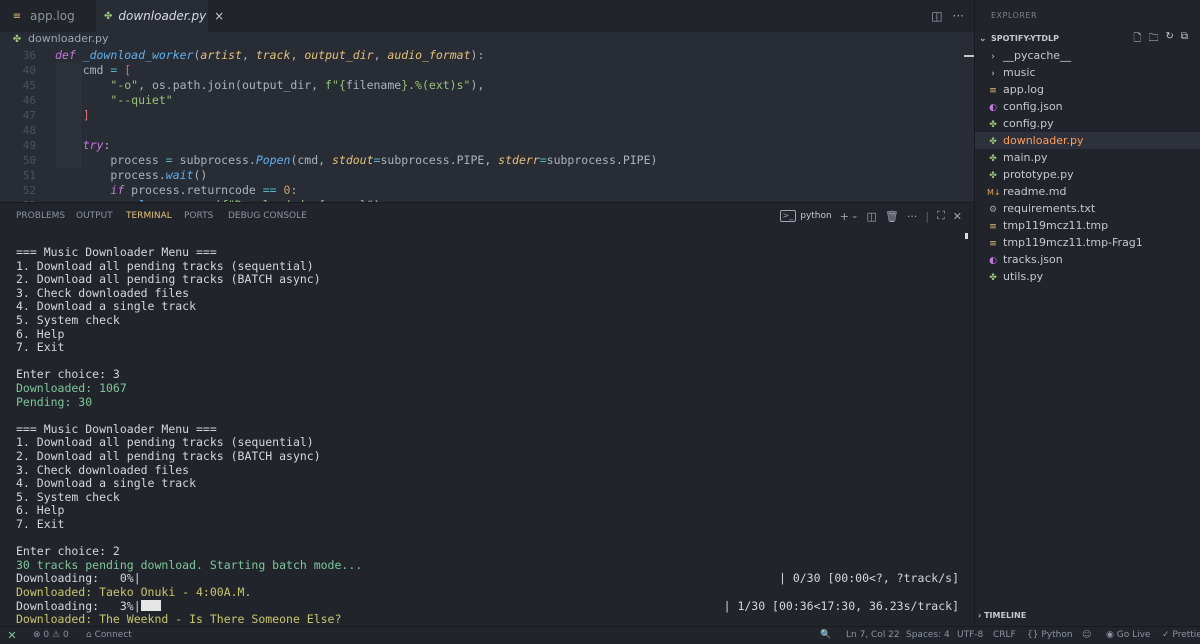 The height and width of the screenshot is (644, 1200). Describe the element at coordinates (1033, 106) in the screenshot. I see `tree-item-label: config.json` at that location.